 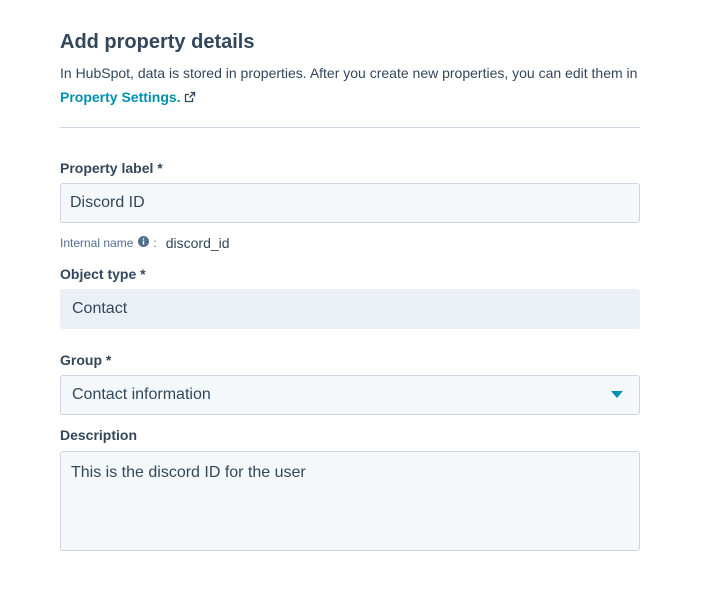 What do you see at coordinates (86, 360) in the screenshot?
I see `group-heading: Group *` at bounding box center [86, 360].